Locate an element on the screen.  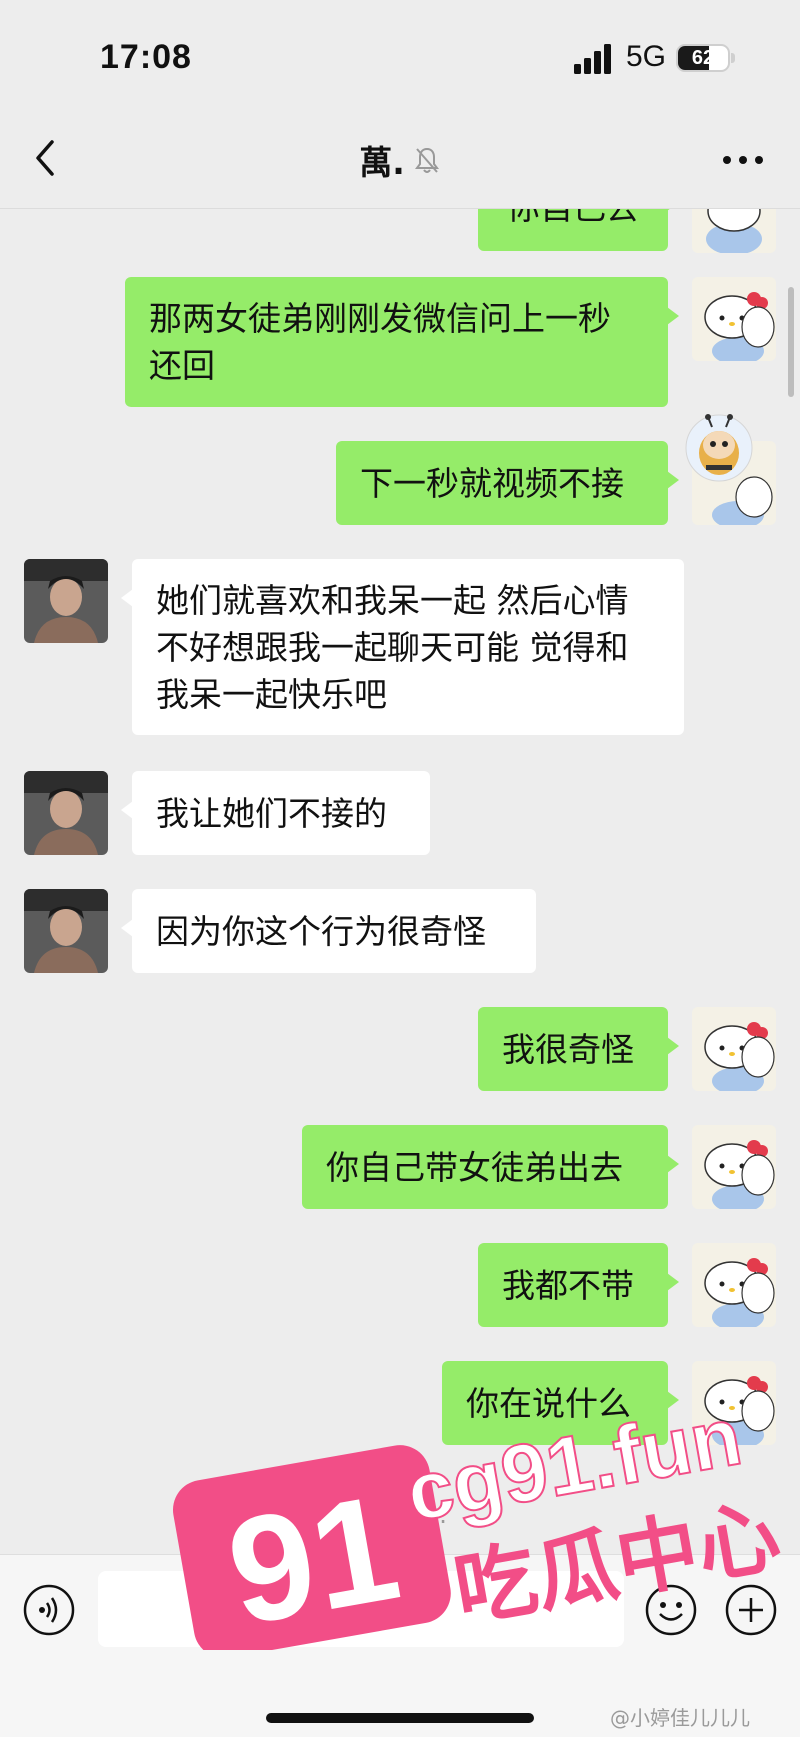
message-bubble-outgoing: 我都不带 is located at coordinates (578, 1285).